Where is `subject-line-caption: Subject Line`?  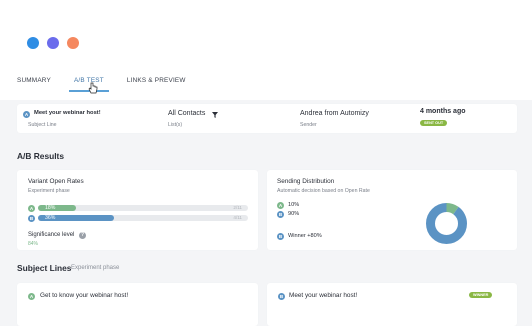
subject-line-caption: Subject Line is located at coordinates (42, 125).